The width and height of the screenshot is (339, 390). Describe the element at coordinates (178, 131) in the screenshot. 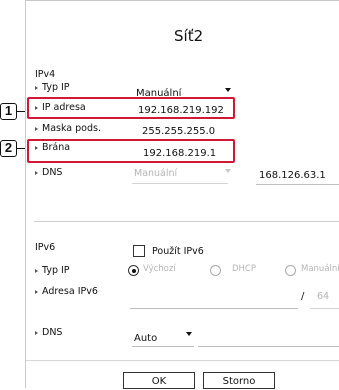

I see `subnet-mask-field: 255.255.255.0` at that location.